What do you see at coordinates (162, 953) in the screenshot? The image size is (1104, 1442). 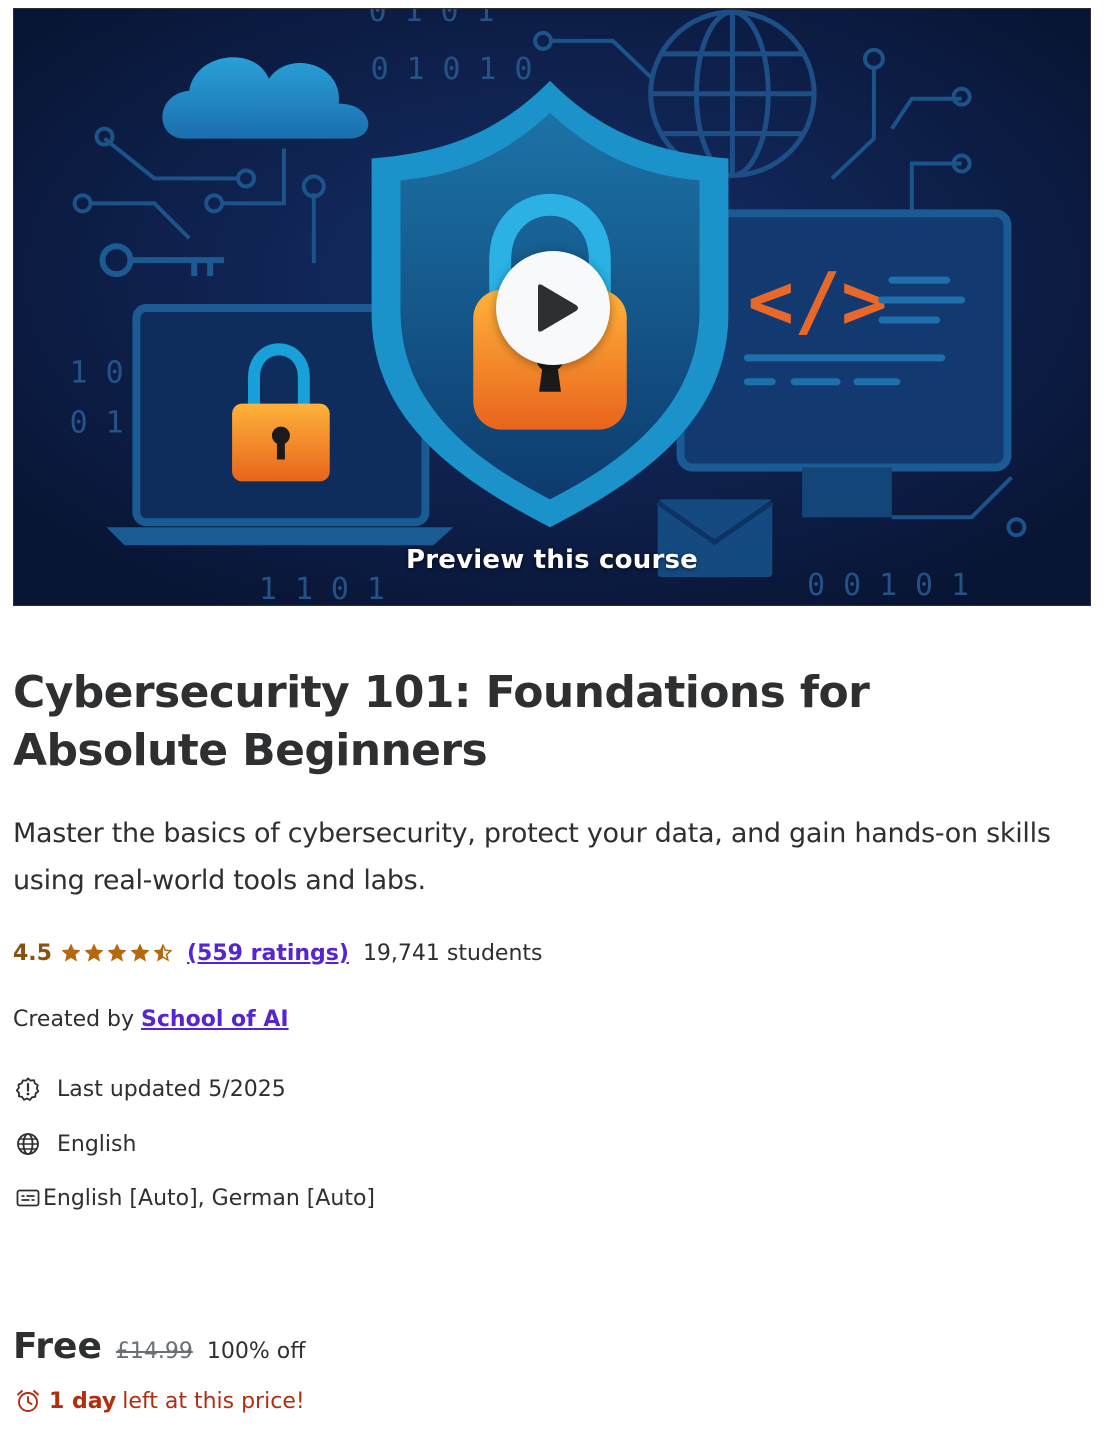 I see `star-half-icon` at bounding box center [162, 953].